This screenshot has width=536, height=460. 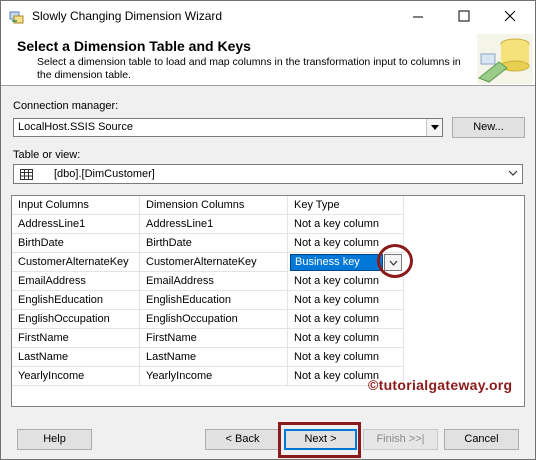 I want to click on connection-manager-select: LocalHost.SSIS Source, so click(x=228, y=127).